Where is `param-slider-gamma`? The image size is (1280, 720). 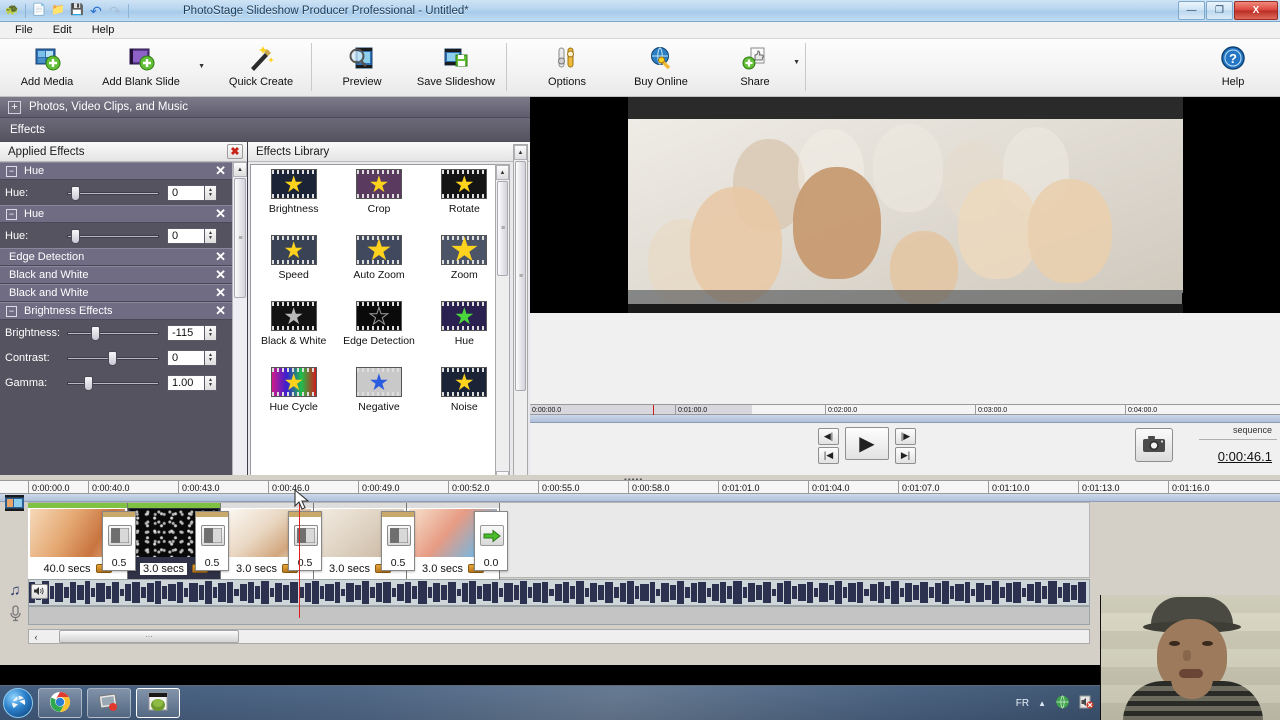
param-slider-gamma is located at coordinates (113, 383).